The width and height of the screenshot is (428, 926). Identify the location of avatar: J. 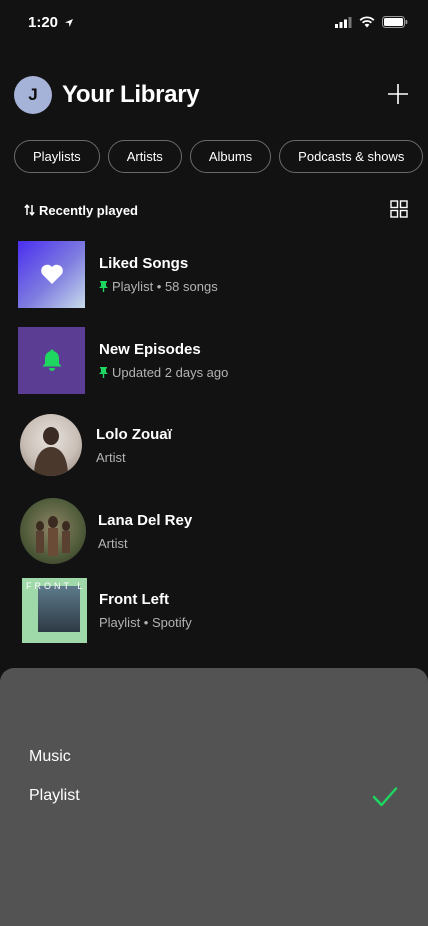
(33, 95).